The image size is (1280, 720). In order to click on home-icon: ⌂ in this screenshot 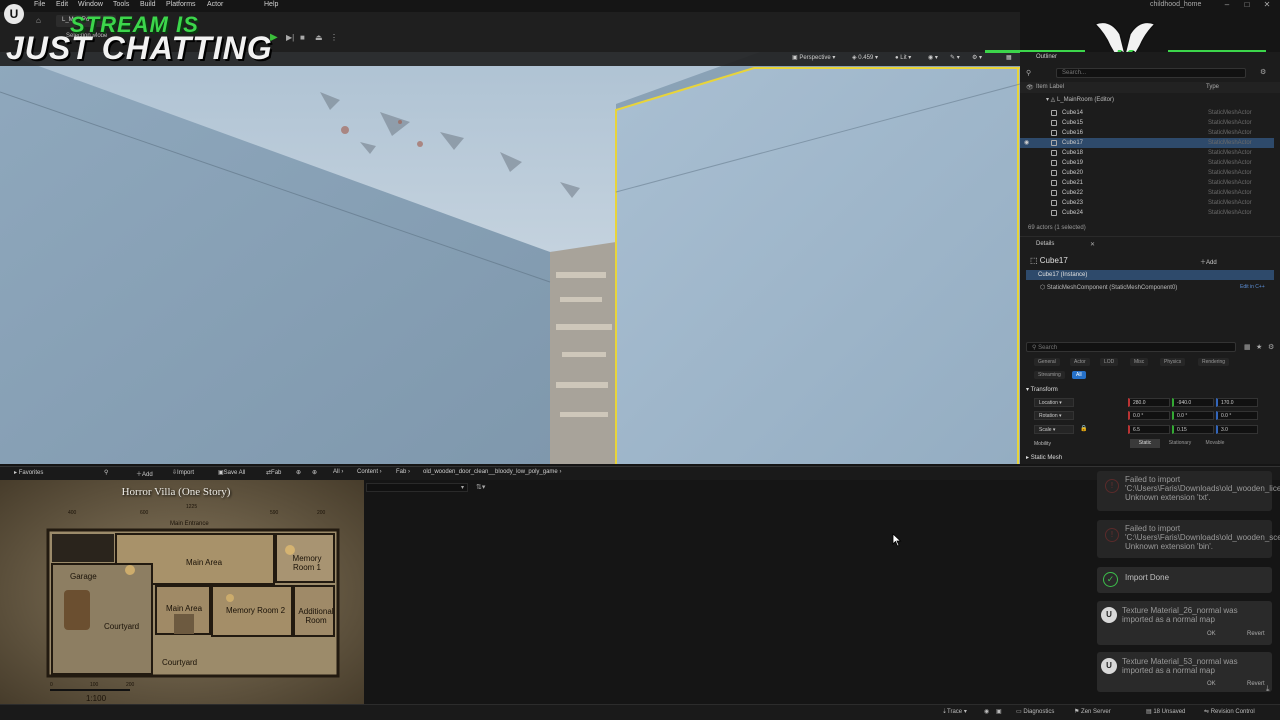, I will do `click(38, 20)`.